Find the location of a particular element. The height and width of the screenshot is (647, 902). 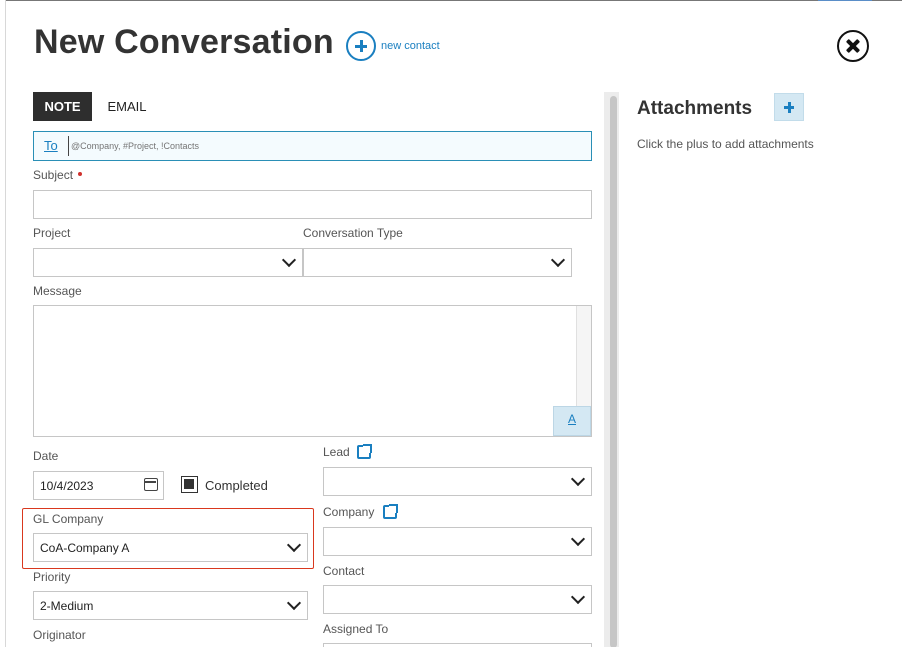

text-format-icon: A is located at coordinates (572, 419).